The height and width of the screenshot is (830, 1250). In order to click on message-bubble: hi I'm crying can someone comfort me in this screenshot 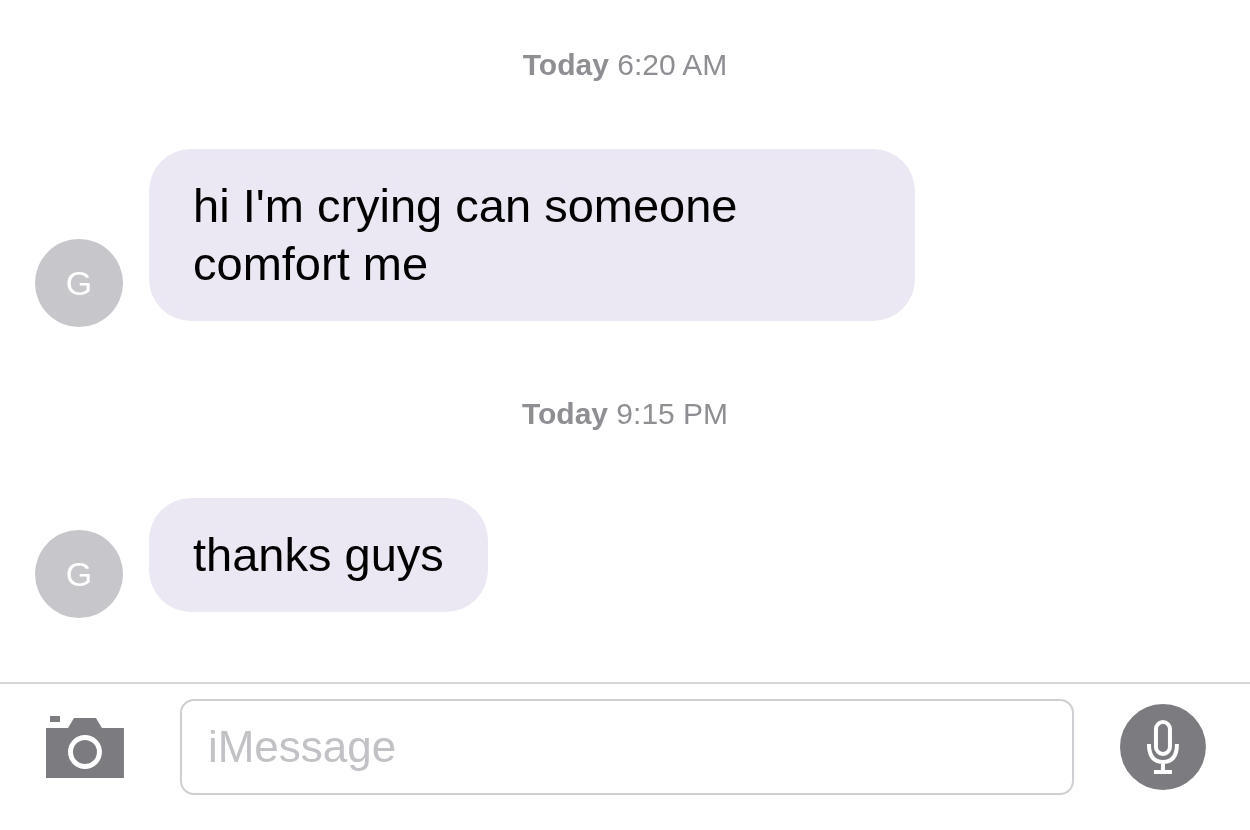, I will do `click(532, 235)`.